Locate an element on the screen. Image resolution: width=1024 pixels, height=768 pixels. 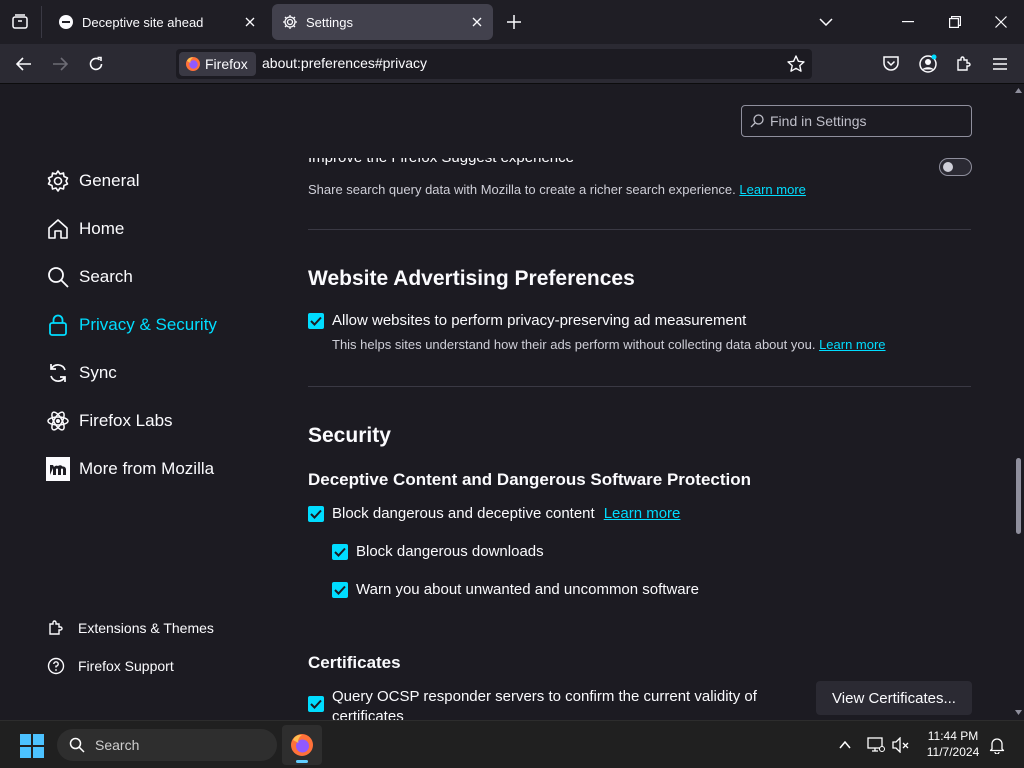
forward-button is located at coordinates (60, 64).